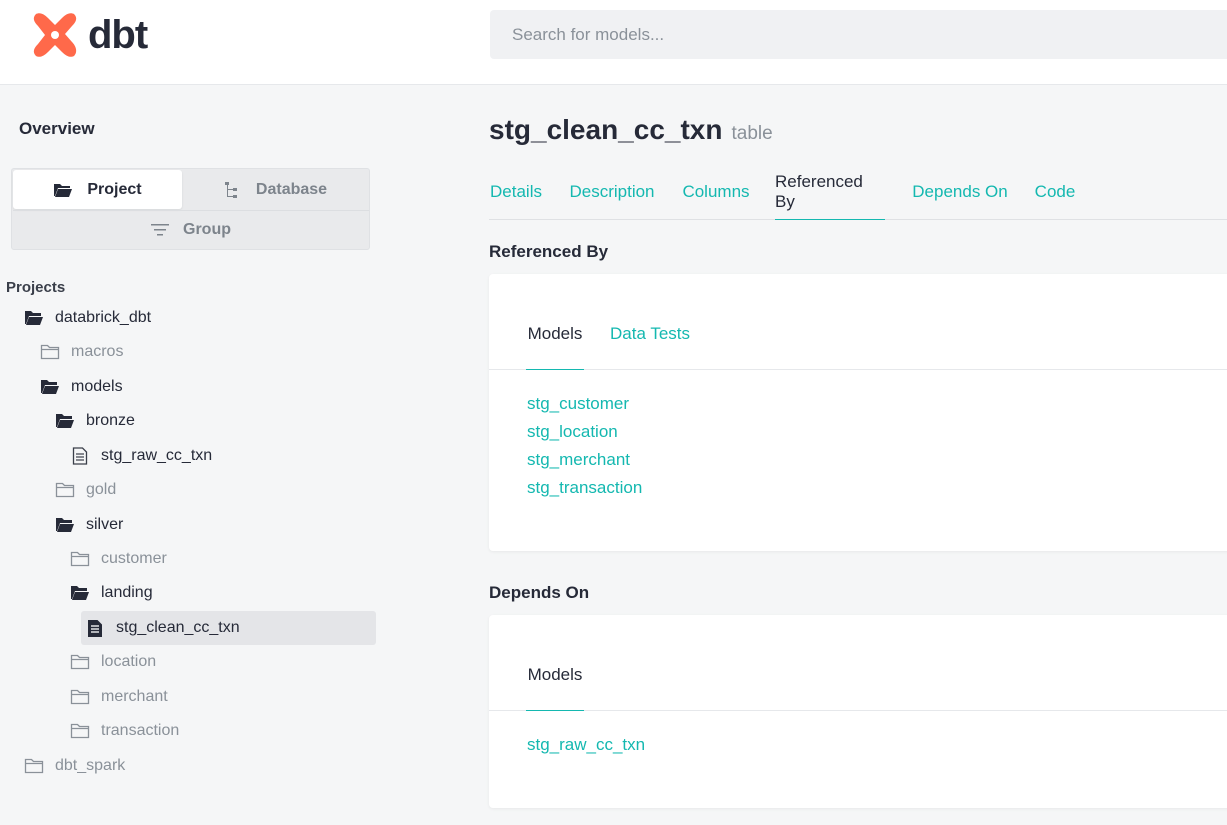  Describe the element at coordinates (178, 627) in the screenshot. I see `tree-item-label: stg_clean_cc_txn` at that location.